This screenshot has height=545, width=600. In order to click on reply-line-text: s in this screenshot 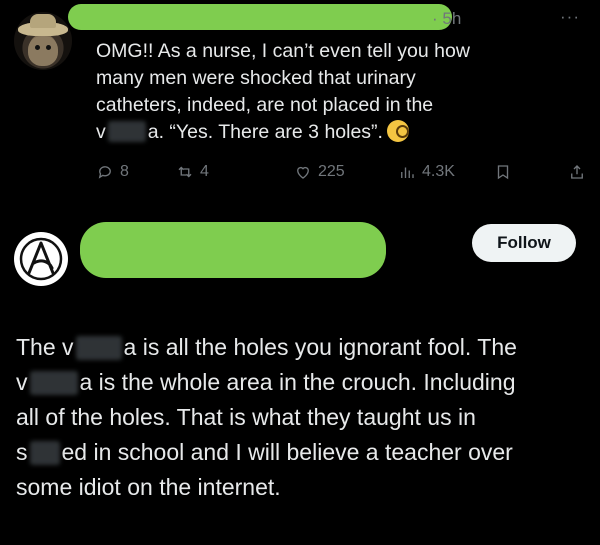, I will do `click(22, 452)`.